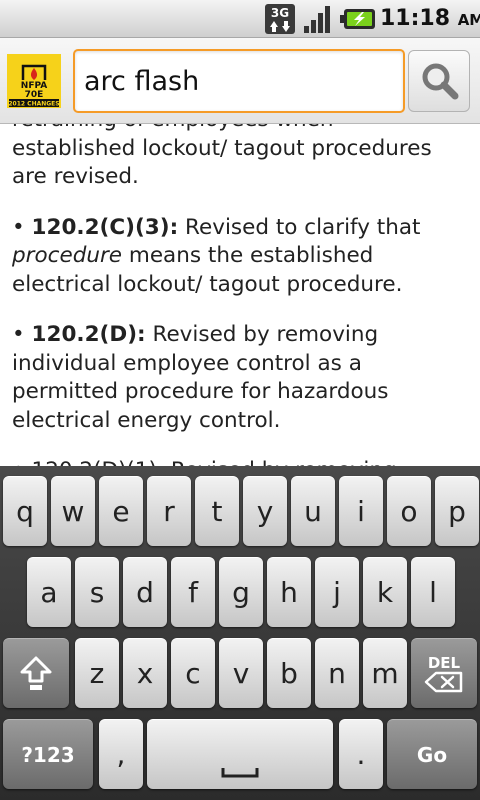 Image resolution: width=480 pixels, height=800 pixels. I want to click on key-a: a, so click(49, 592).